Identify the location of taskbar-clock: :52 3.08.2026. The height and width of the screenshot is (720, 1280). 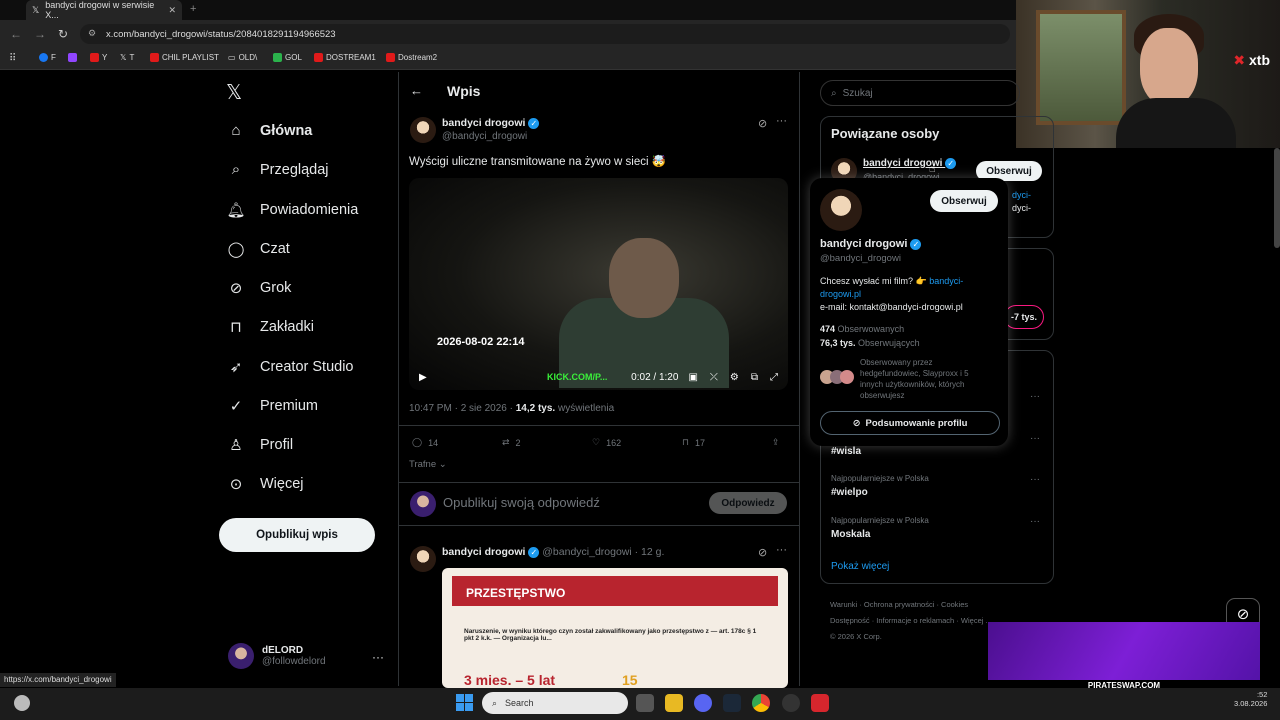
(1250, 699).